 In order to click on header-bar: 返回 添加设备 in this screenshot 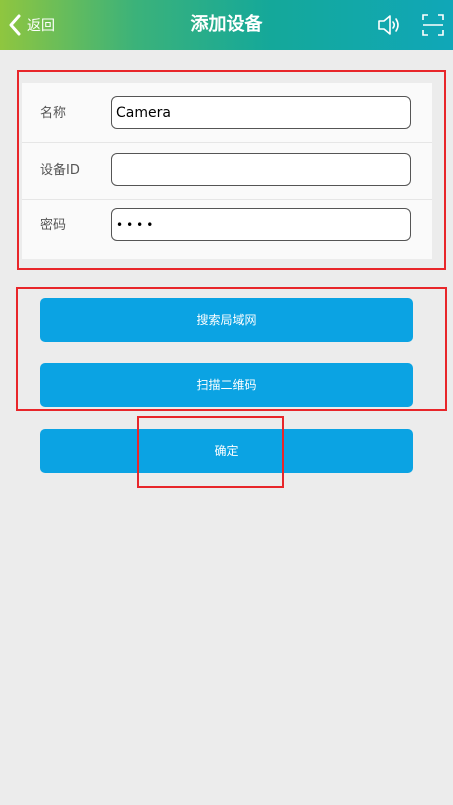, I will do `click(226, 25)`.